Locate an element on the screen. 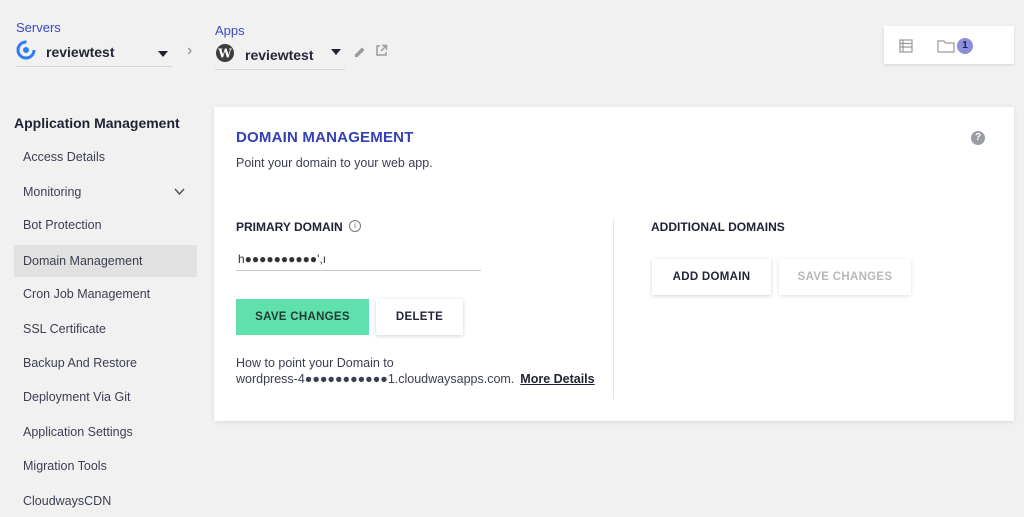 This screenshot has width=1024, height=517. sidebar-item-bot-protection: Bot Protection is located at coordinates (105, 225).